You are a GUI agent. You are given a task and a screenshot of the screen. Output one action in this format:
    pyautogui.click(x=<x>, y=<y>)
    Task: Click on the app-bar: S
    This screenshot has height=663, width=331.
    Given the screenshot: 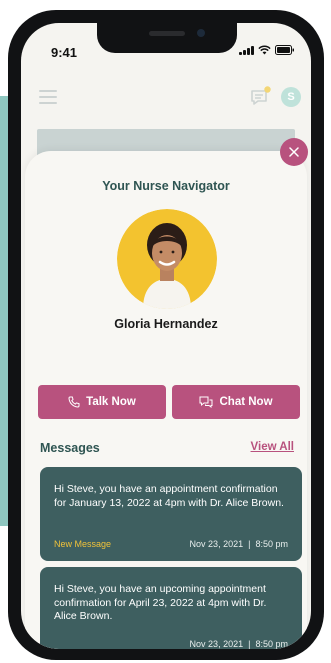 What is the action you would take?
    pyautogui.click(x=166, y=99)
    